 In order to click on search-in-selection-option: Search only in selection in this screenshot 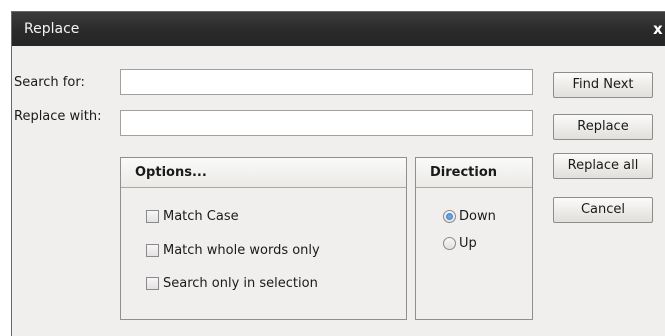, I will do `click(232, 283)`.